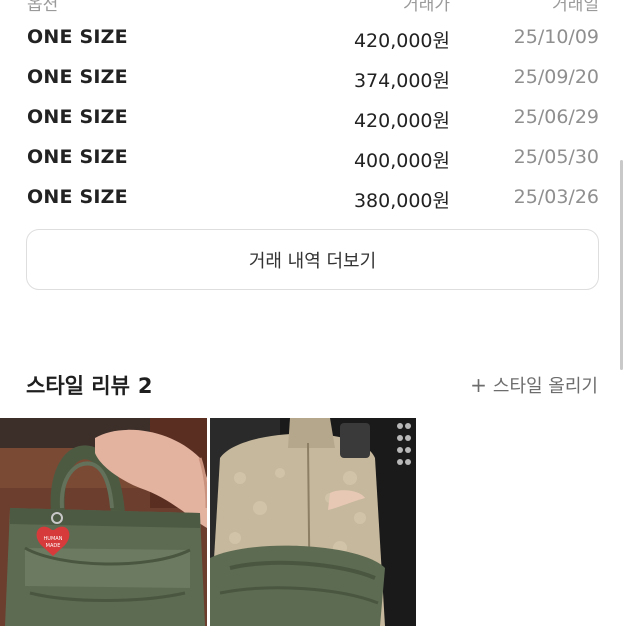  What do you see at coordinates (556, 117) in the screenshot?
I see `row-date: 25/06/29` at bounding box center [556, 117].